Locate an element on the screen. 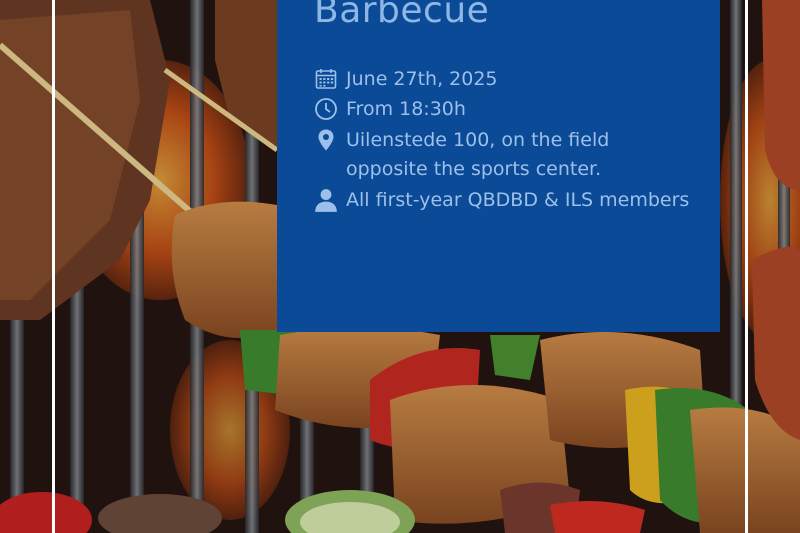 This screenshot has height=533, width=800. event-audience: All first-year QBDBD & ILS members is located at coordinates (518, 200).